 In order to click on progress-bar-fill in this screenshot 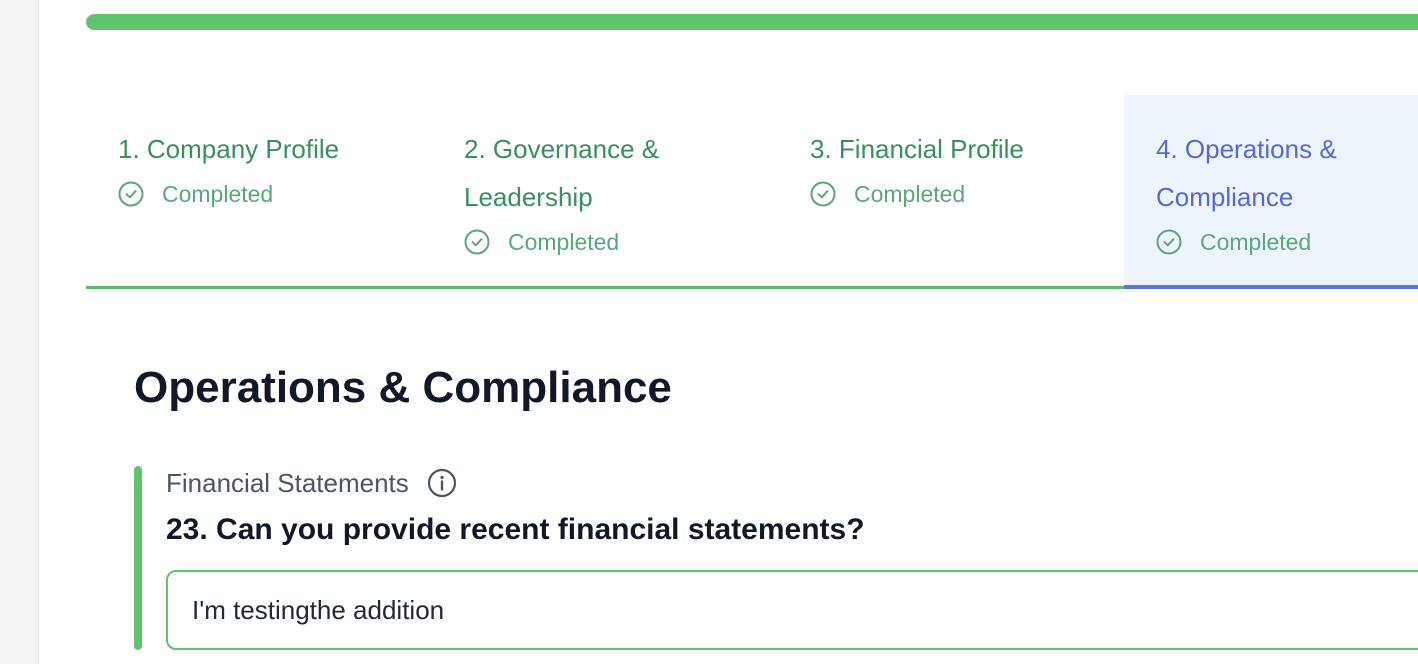, I will do `click(752, 22)`.